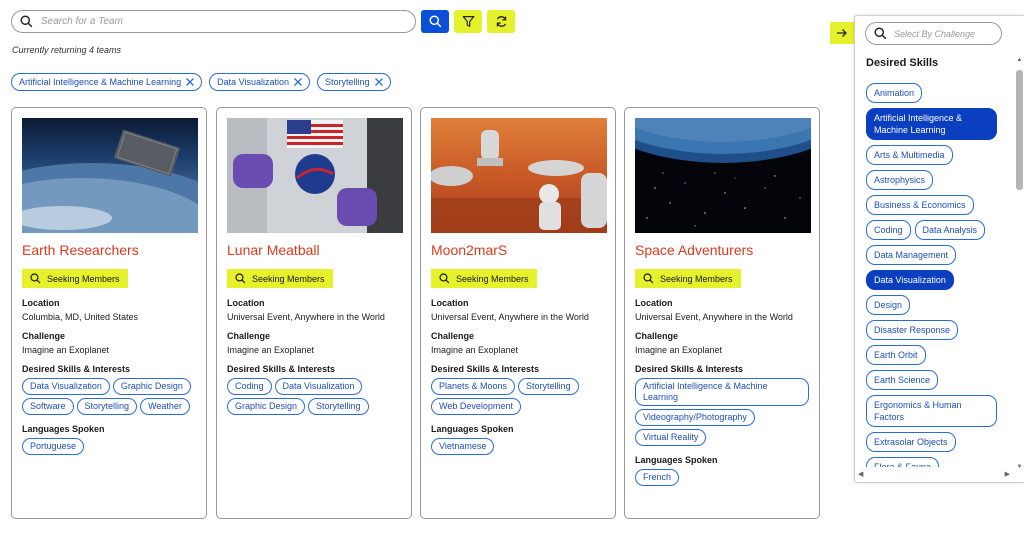 Image resolution: width=1024 pixels, height=536 pixels. I want to click on scrollbar-thumb, so click(1019, 130).